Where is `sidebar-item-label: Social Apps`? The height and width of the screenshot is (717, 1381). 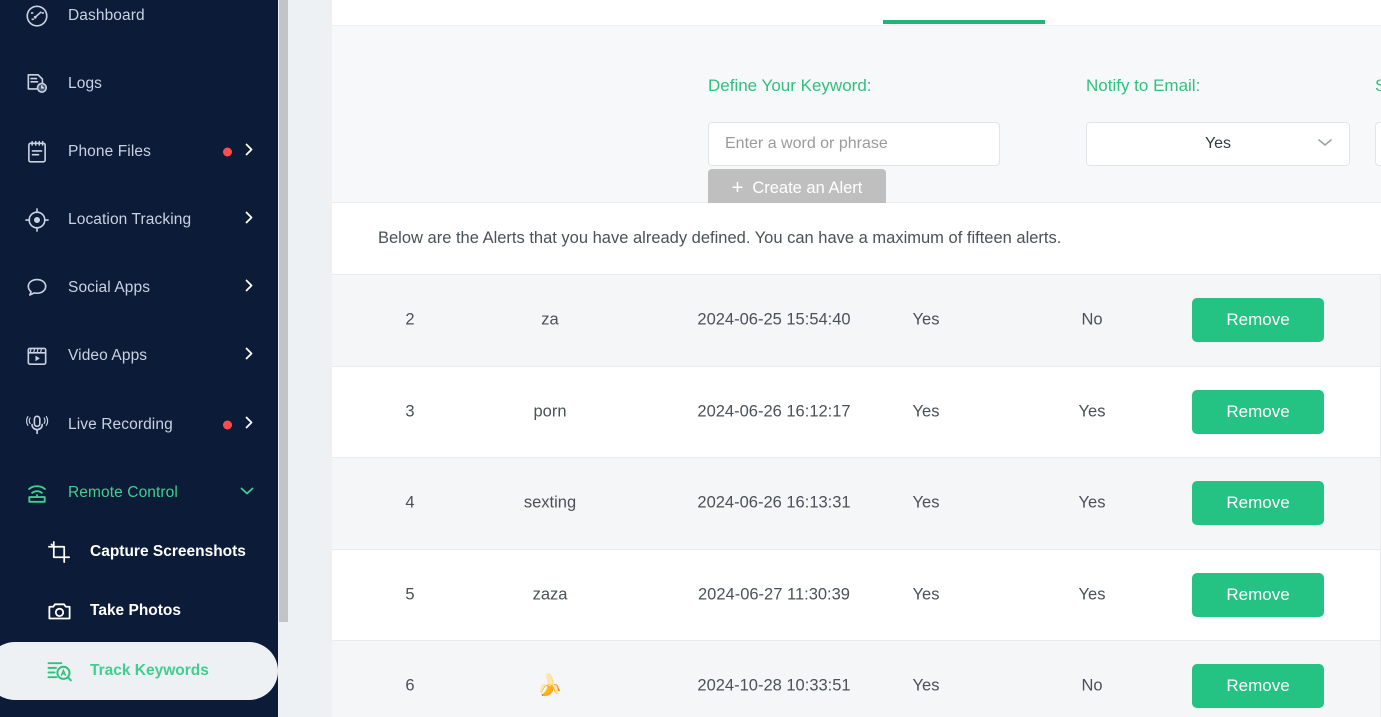 sidebar-item-label: Social Apps is located at coordinates (109, 287).